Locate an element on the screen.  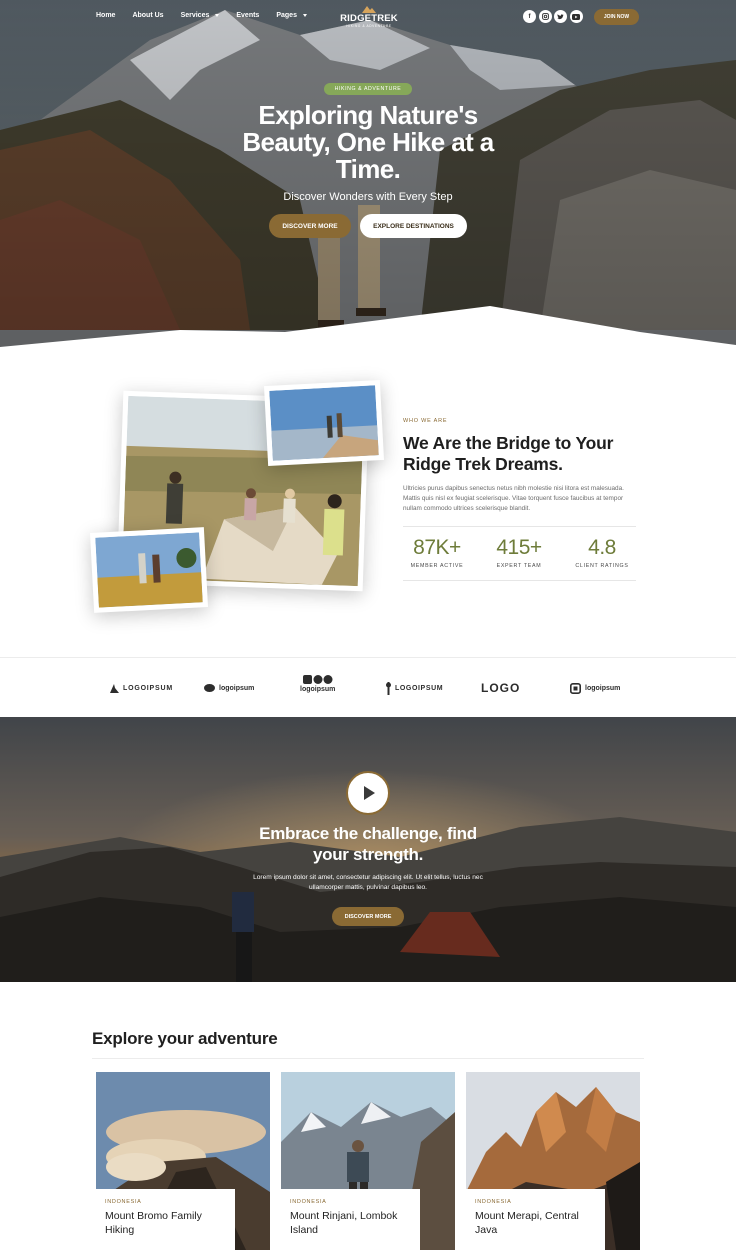
hero-badge: HIKING & ADVENTURE is located at coordinates (368, 89).